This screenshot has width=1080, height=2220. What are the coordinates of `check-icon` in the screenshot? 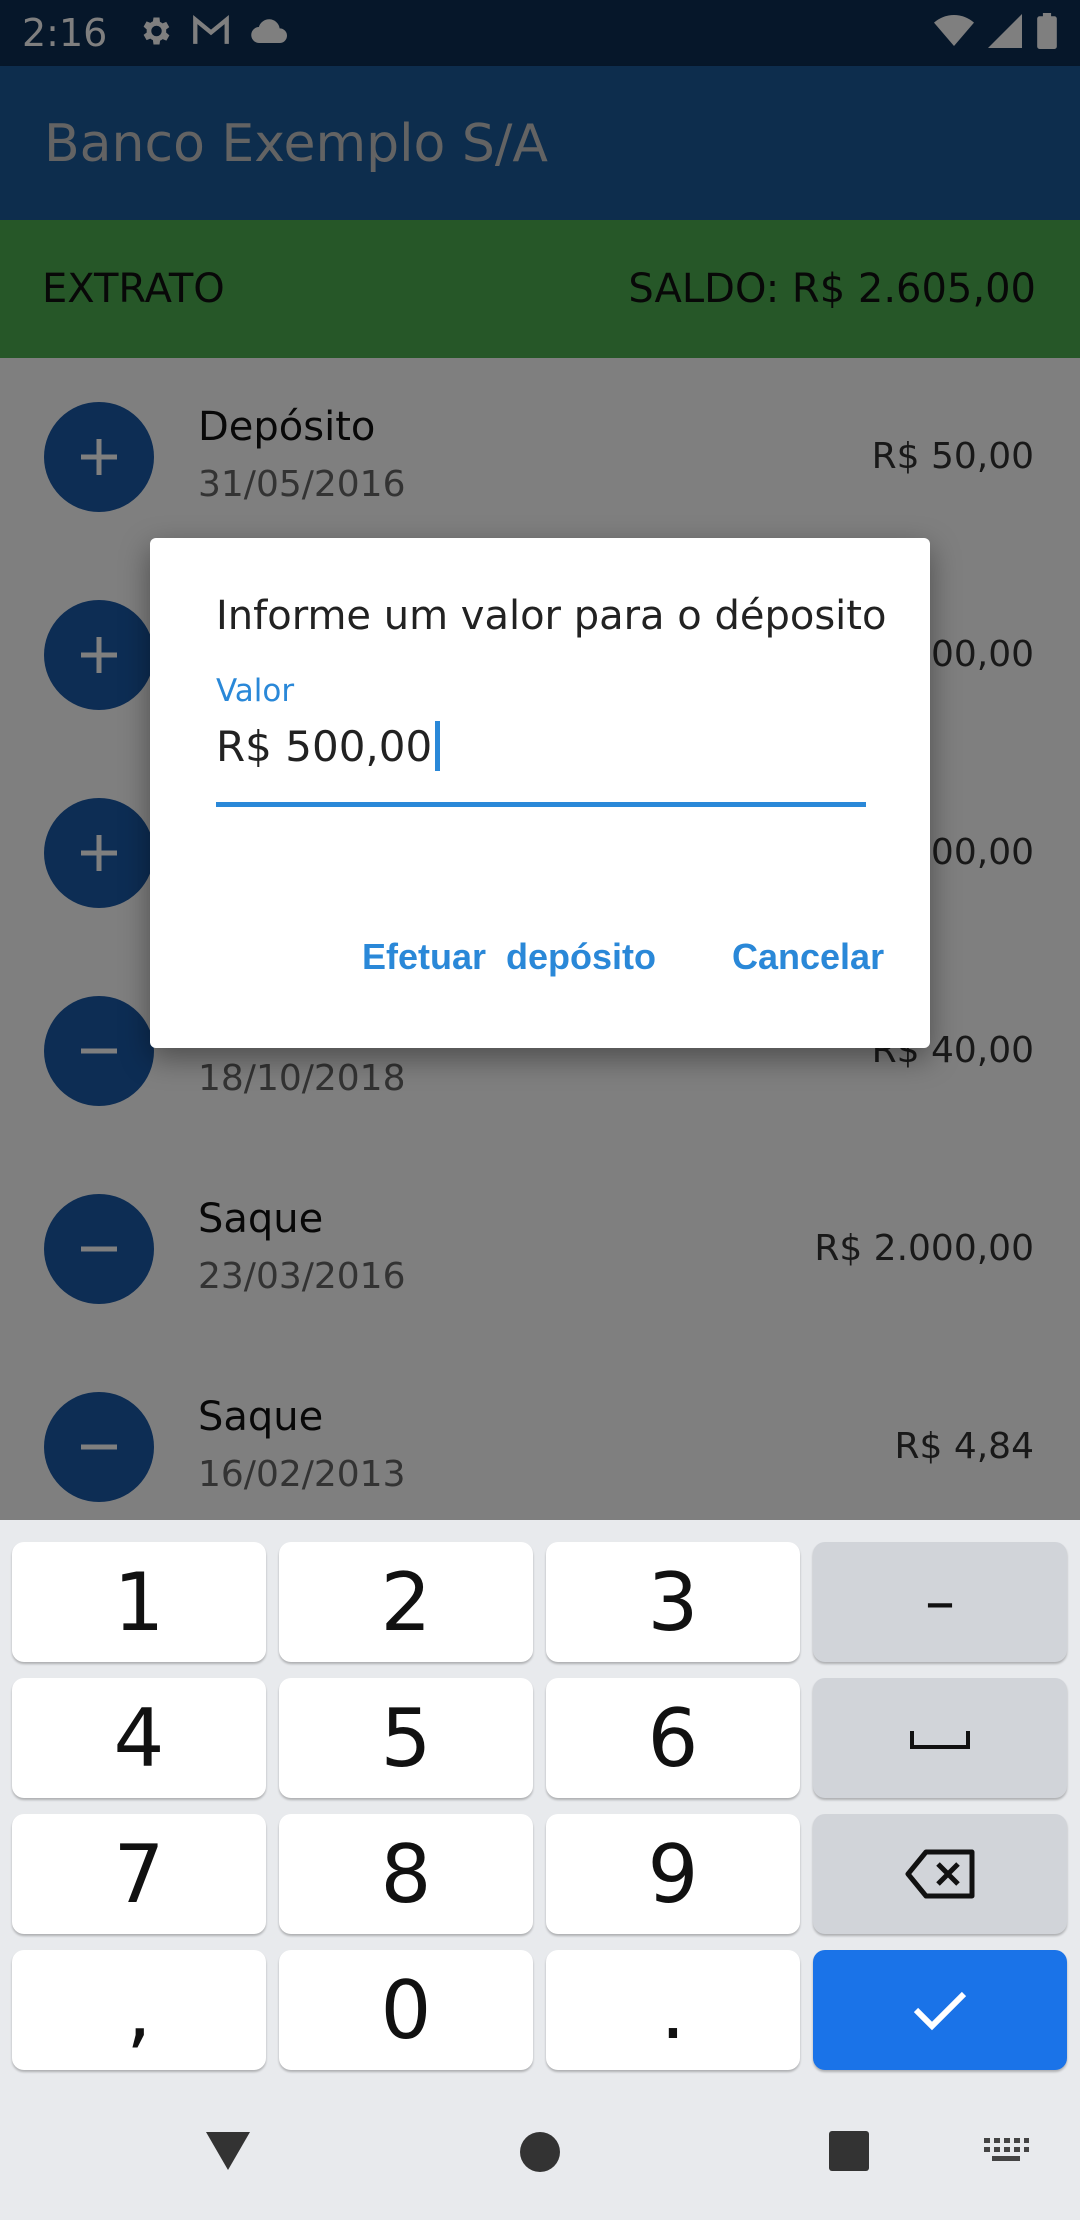 It's located at (940, 2011).